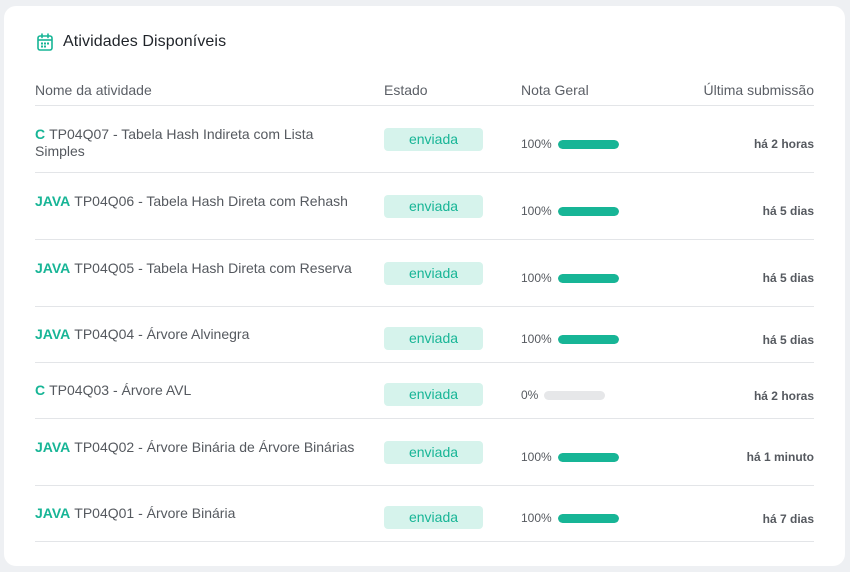 The width and height of the screenshot is (850, 572). I want to click on column-header-last-submission: Última submissão, so click(759, 90).